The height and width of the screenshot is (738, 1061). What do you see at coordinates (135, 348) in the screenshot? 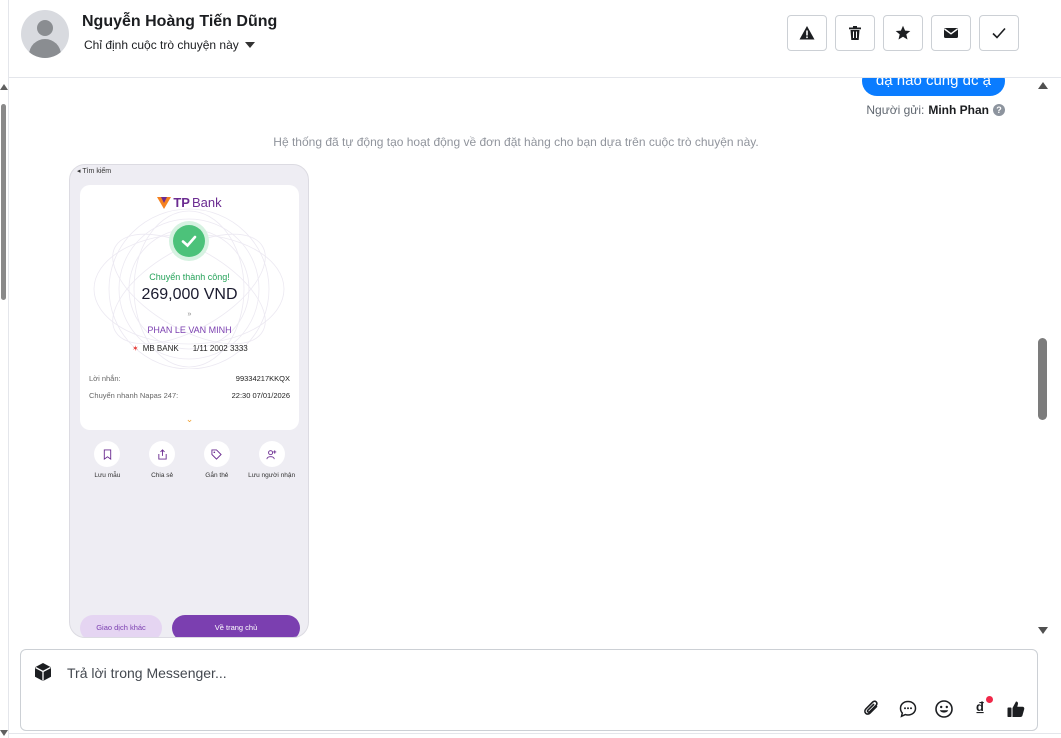
I see `mb-bank-logo-icon: ✶` at bounding box center [135, 348].